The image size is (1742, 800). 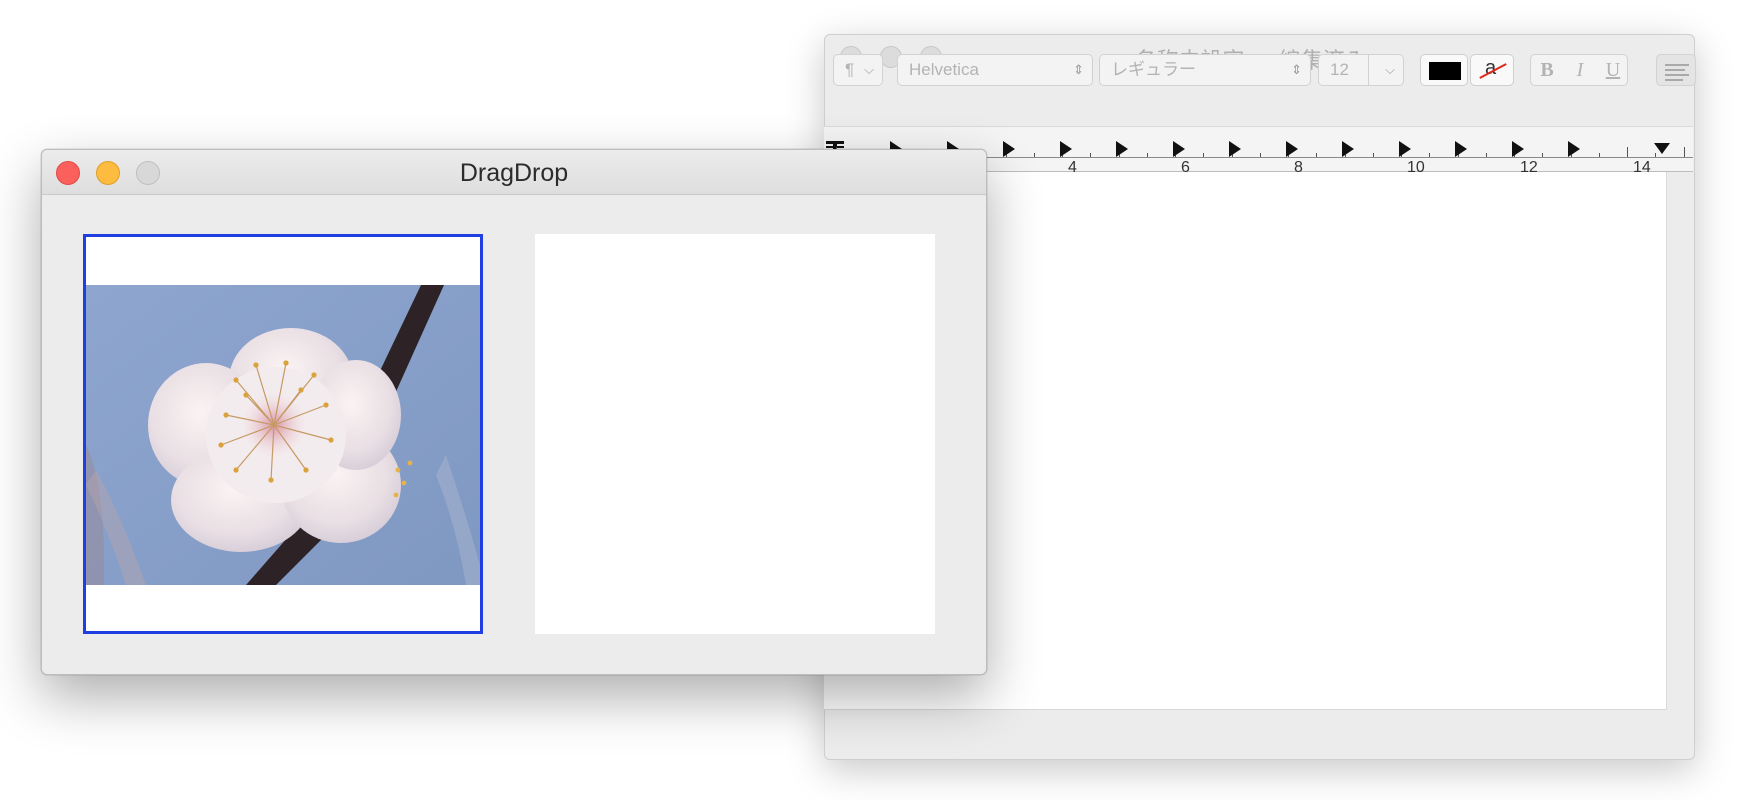 I want to click on dragdrop-window-title: DragDrop, so click(x=514, y=173).